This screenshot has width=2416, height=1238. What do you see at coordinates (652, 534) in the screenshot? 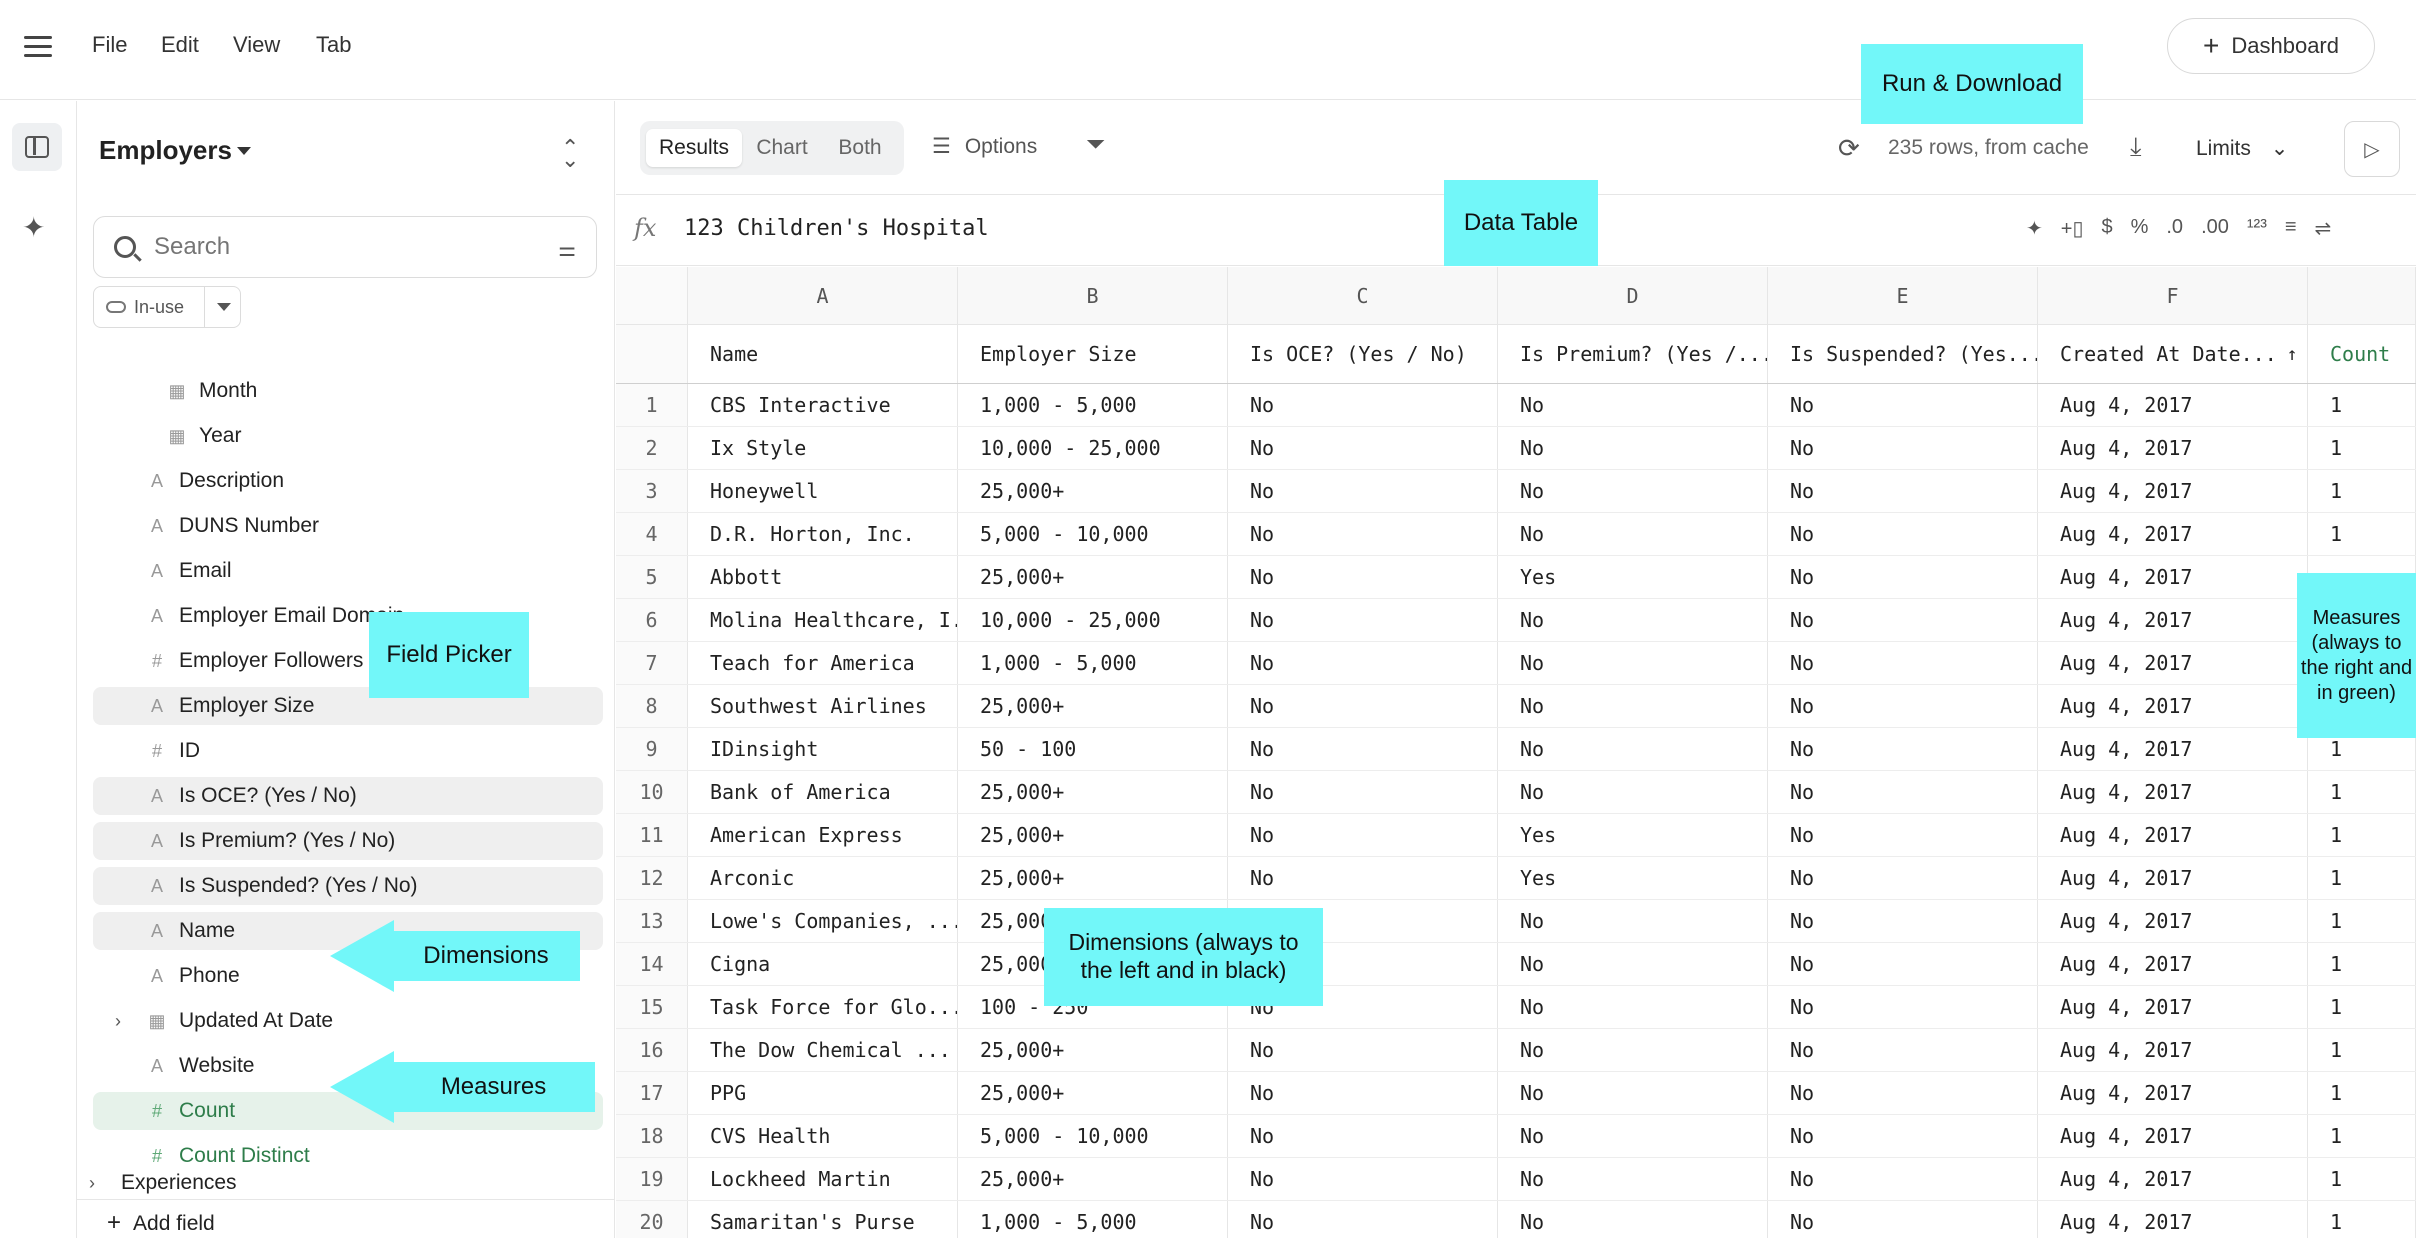
I see `row-number: 4` at bounding box center [652, 534].